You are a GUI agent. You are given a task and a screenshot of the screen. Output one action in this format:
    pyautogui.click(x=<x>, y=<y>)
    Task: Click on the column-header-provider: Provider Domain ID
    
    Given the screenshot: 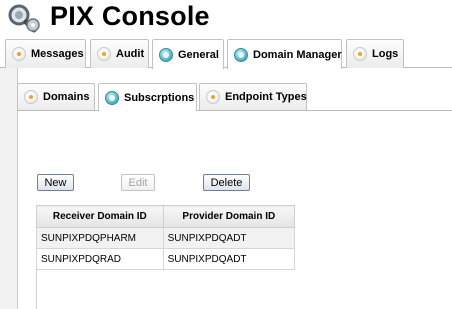 What is the action you would take?
    pyautogui.click(x=229, y=216)
    